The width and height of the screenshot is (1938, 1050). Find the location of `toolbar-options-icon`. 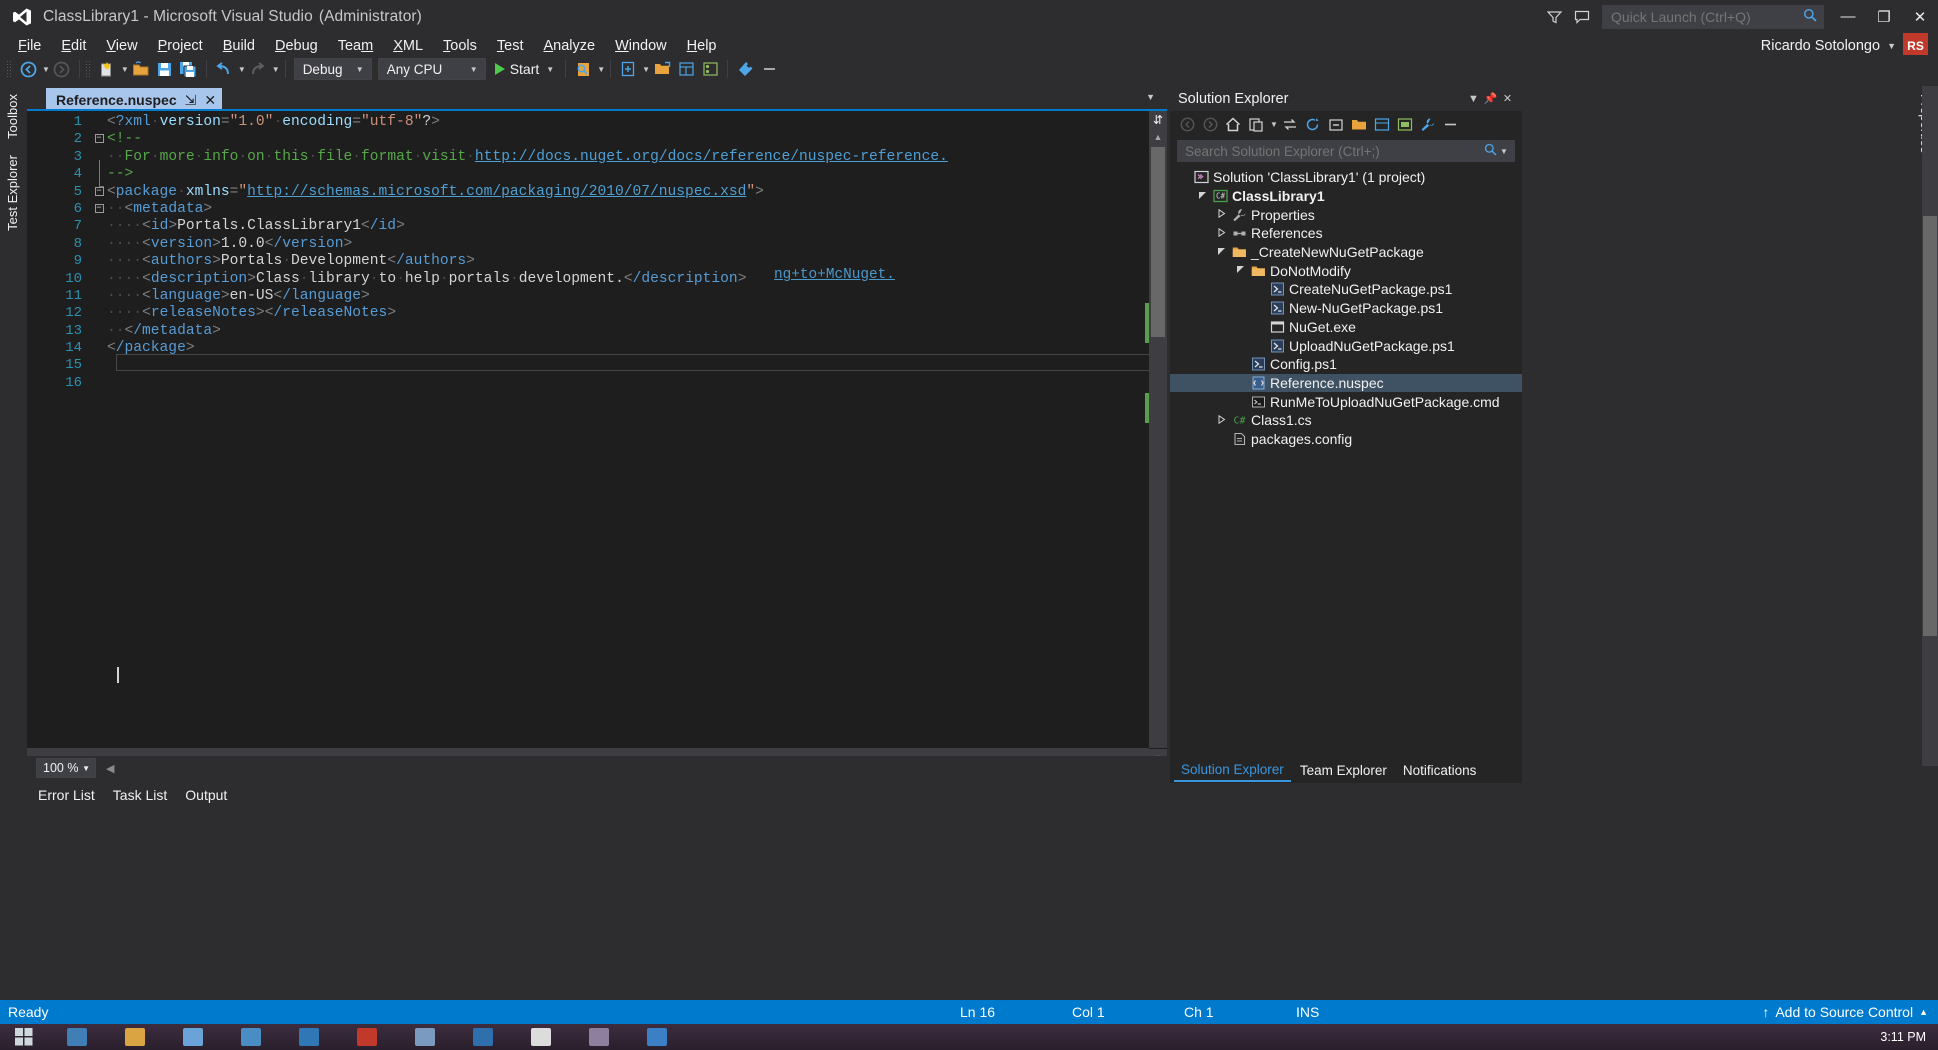

toolbar-options-icon is located at coordinates (769, 69).